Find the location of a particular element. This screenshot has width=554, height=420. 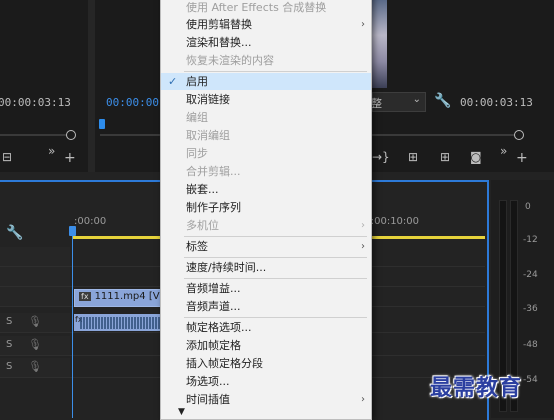

menu-item-make-subsequence: 制作子序列 is located at coordinates (266, 207).